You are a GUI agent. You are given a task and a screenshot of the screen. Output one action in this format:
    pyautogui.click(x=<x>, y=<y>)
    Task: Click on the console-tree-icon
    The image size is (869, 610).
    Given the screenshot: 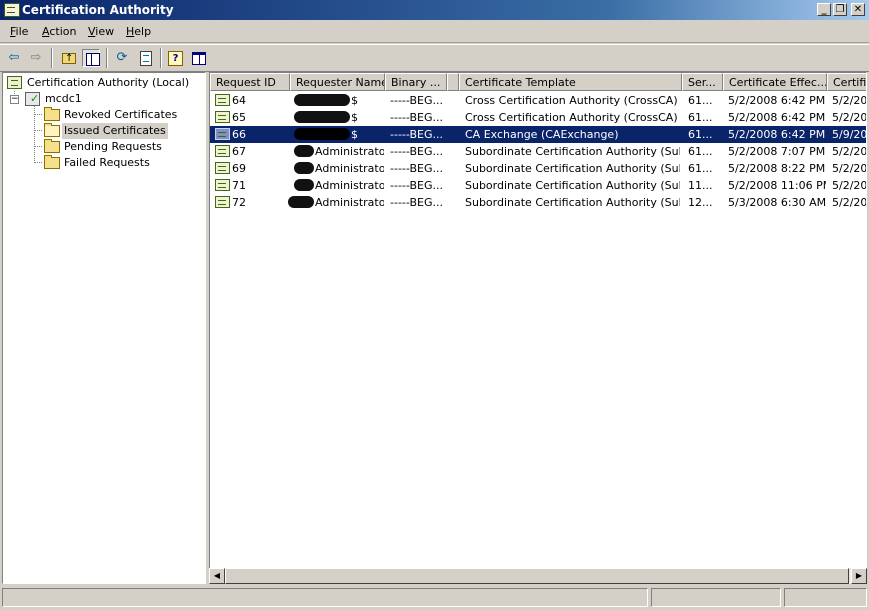 What is the action you would take?
    pyautogui.click(x=93, y=59)
    